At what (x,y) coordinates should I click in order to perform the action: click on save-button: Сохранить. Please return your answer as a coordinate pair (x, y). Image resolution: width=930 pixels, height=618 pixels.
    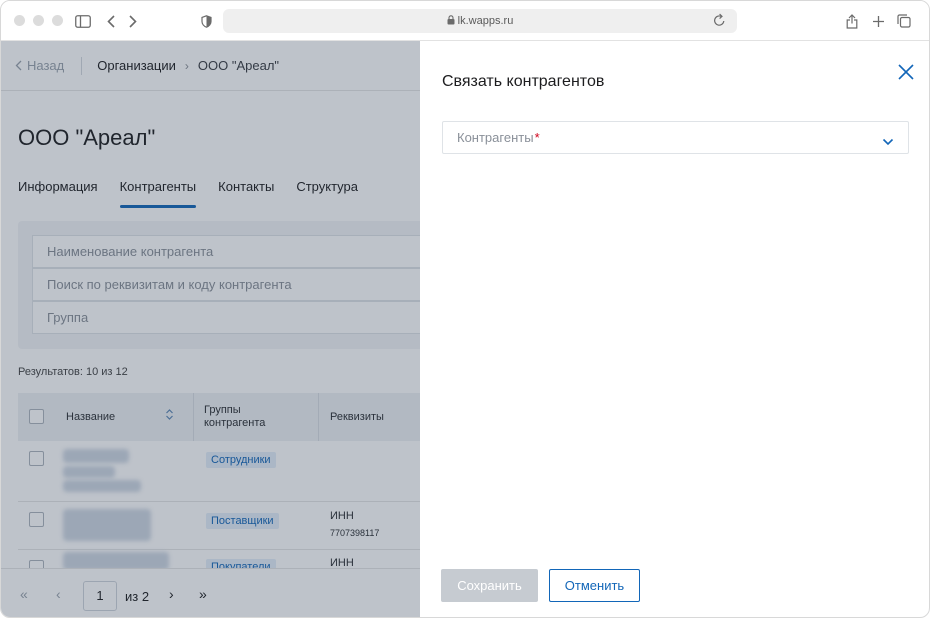
    Looking at the image, I should click on (489, 585).